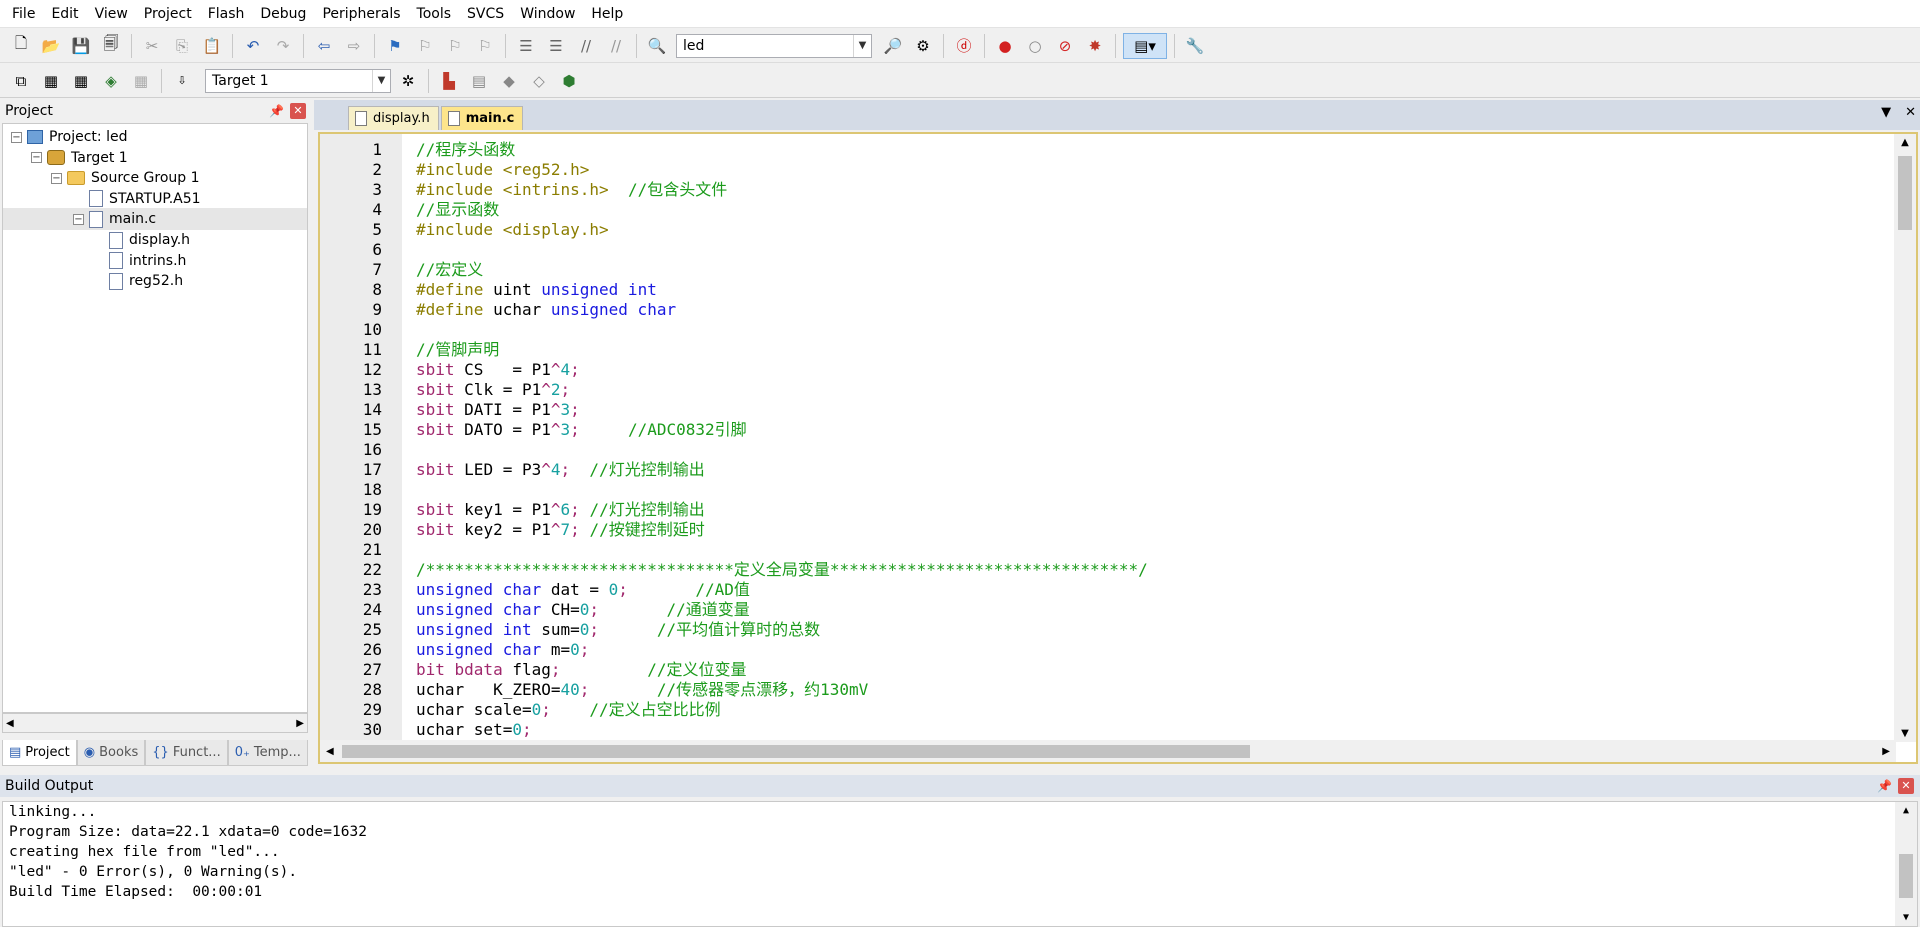  Describe the element at coordinates (1106, 250) in the screenshot. I see `code-line: 6` at that location.